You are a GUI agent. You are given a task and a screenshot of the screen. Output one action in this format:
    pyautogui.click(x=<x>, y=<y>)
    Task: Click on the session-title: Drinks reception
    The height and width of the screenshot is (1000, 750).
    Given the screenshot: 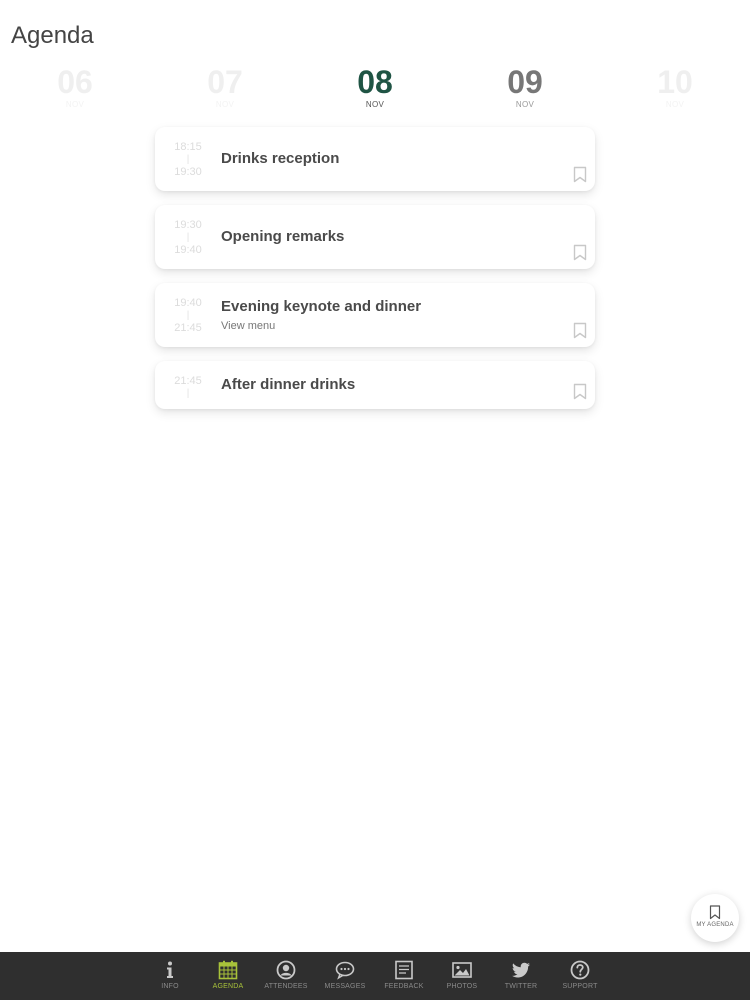 What is the action you would take?
    pyautogui.click(x=280, y=158)
    